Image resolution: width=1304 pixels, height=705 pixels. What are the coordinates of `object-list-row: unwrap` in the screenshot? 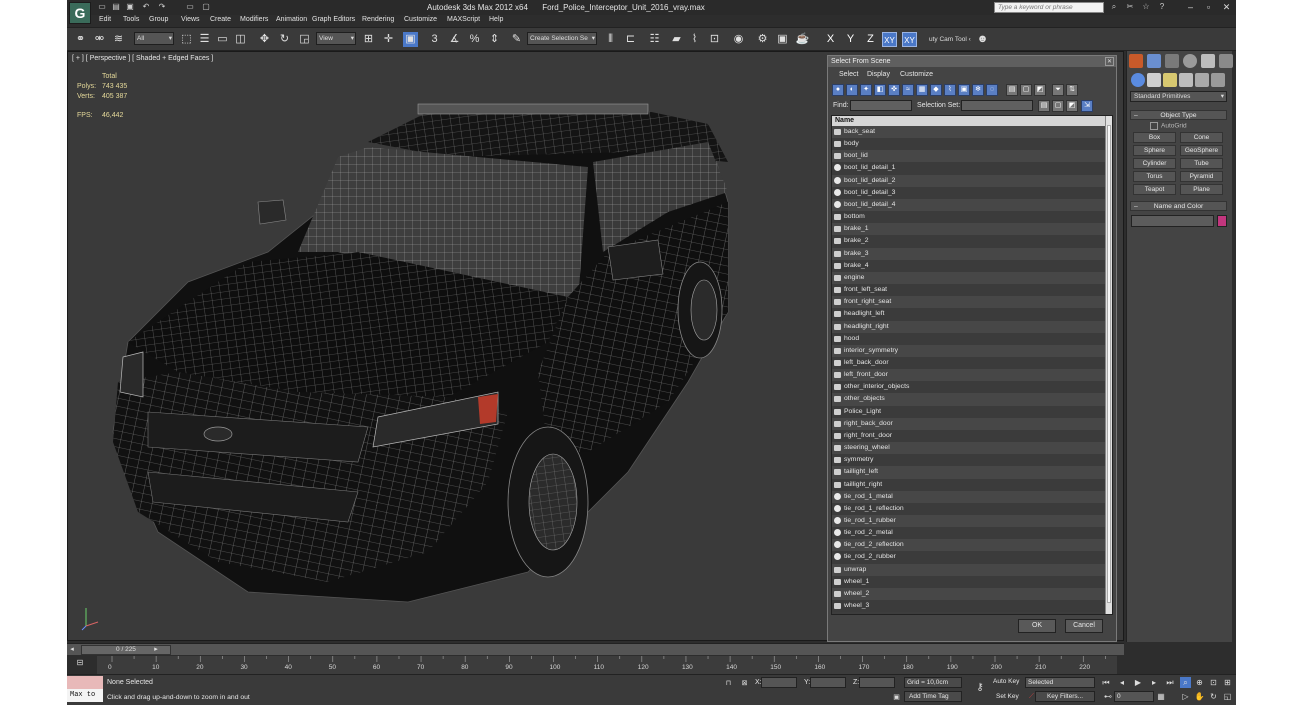 It's located at (970, 569).